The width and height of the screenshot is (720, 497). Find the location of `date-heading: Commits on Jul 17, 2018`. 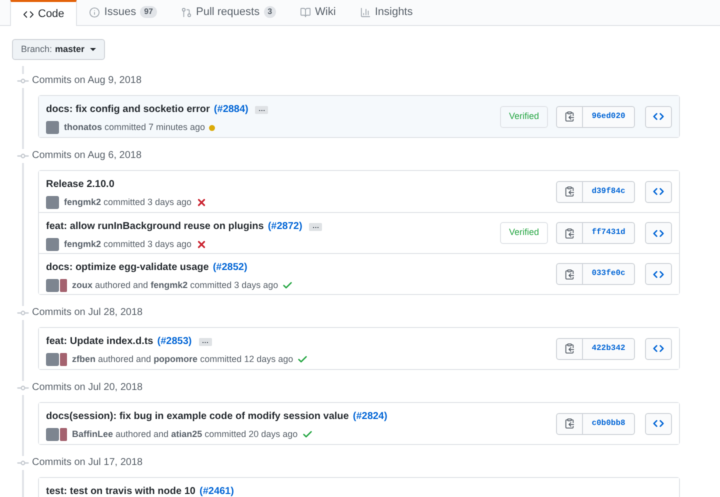

date-heading: Commits on Jul 17, 2018 is located at coordinates (87, 463).